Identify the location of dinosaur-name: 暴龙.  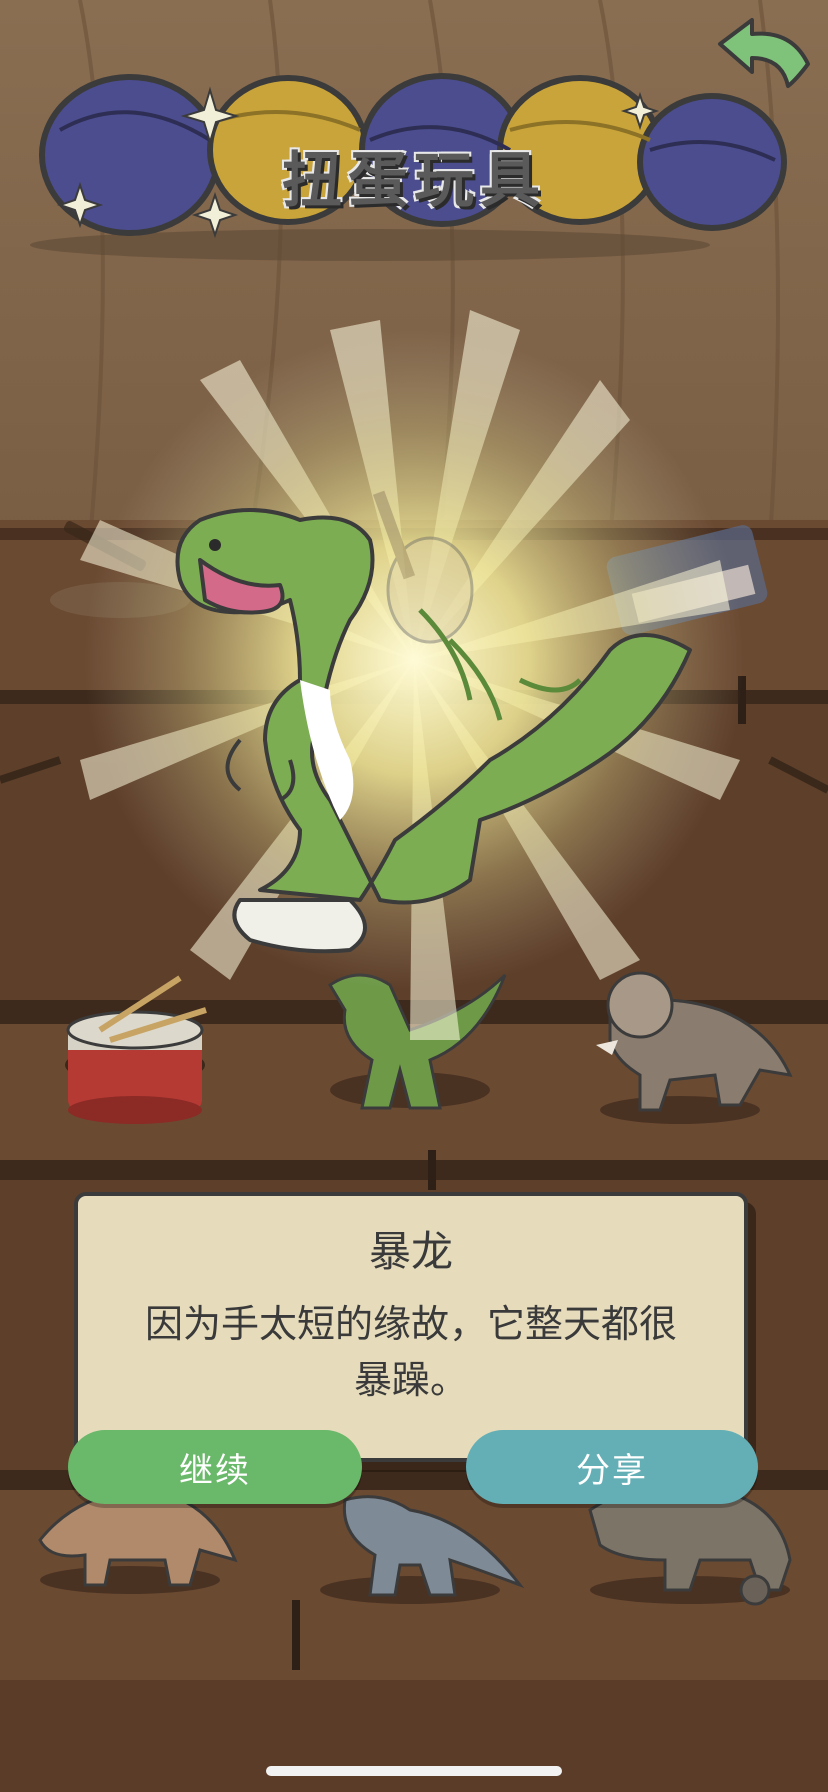
(410, 1251).